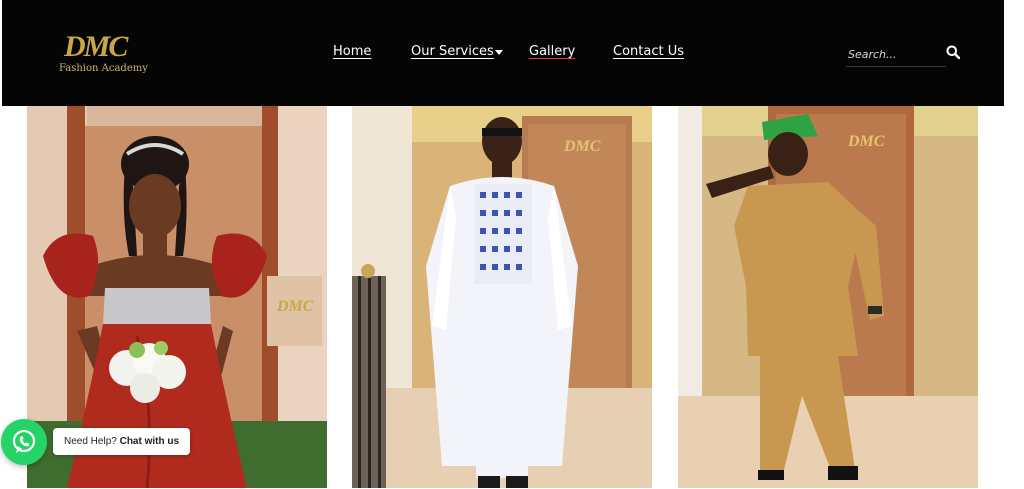  What do you see at coordinates (648, 51) in the screenshot?
I see `nav-contact-us: Contact Us` at bounding box center [648, 51].